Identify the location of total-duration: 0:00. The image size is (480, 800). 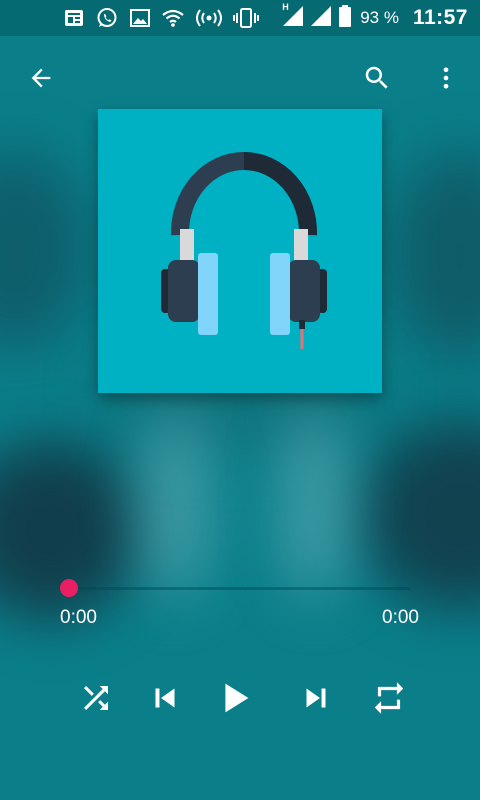
(400, 617).